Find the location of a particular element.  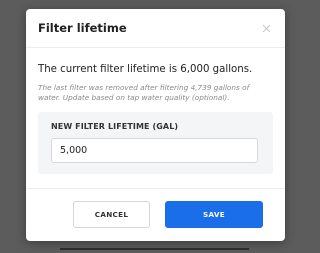

dialog-title: Filter lifetime is located at coordinates (82, 28).